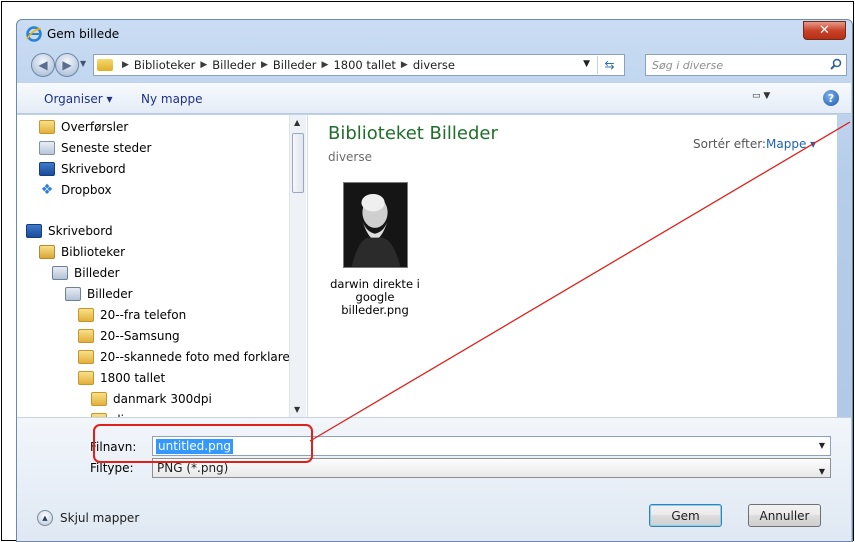  What do you see at coordinates (106, 148) in the screenshot?
I see `nav-item-label: Seneste steder` at bounding box center [106, 148].